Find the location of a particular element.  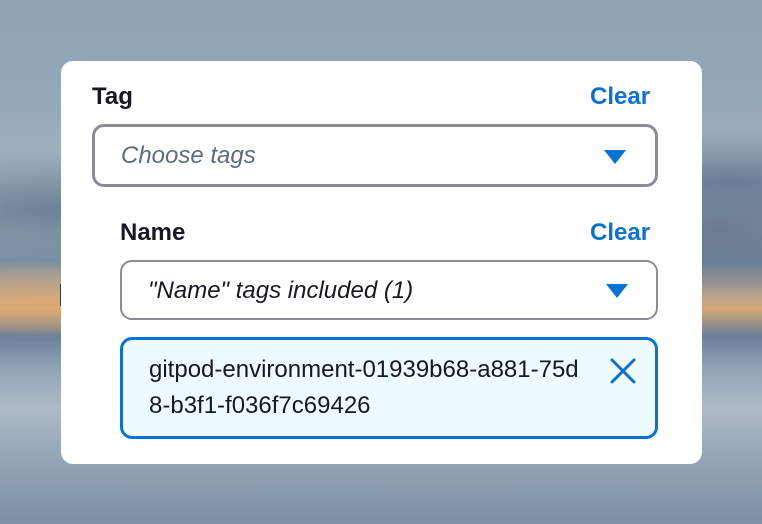

name-select-value: "Name" tags included (1) is located at coordinates (281, 290).